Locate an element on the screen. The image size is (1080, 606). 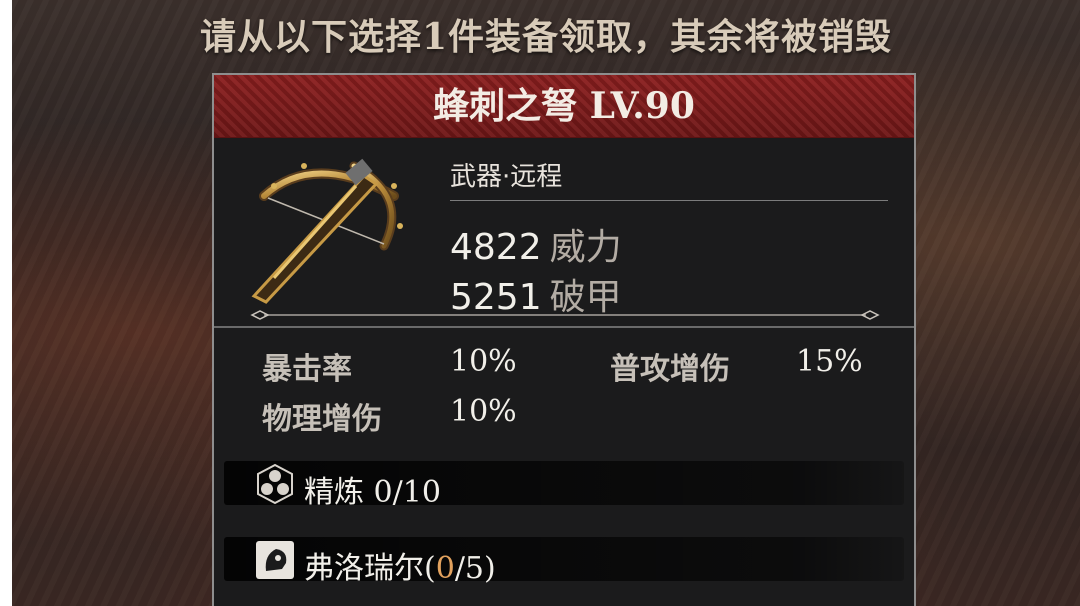
item-category: 武器·远程 is located at coordinates (506, 177).